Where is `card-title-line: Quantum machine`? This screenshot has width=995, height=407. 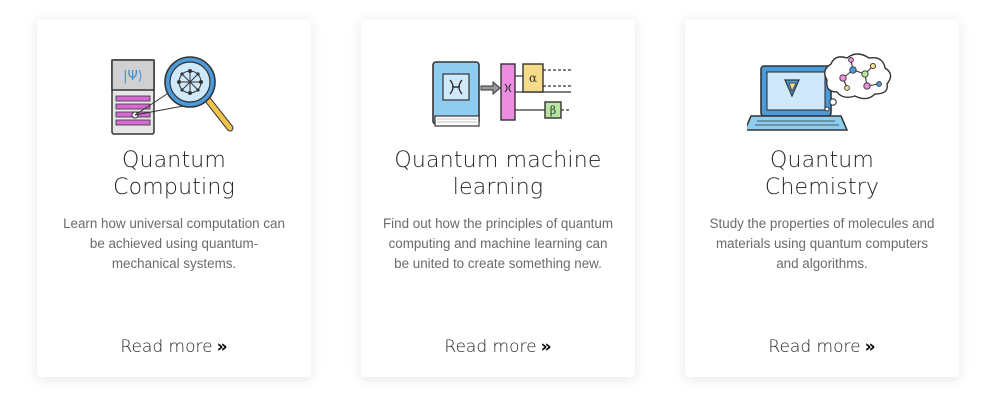
card-title-line: Quantum machine is located at coordinates (498, 160).